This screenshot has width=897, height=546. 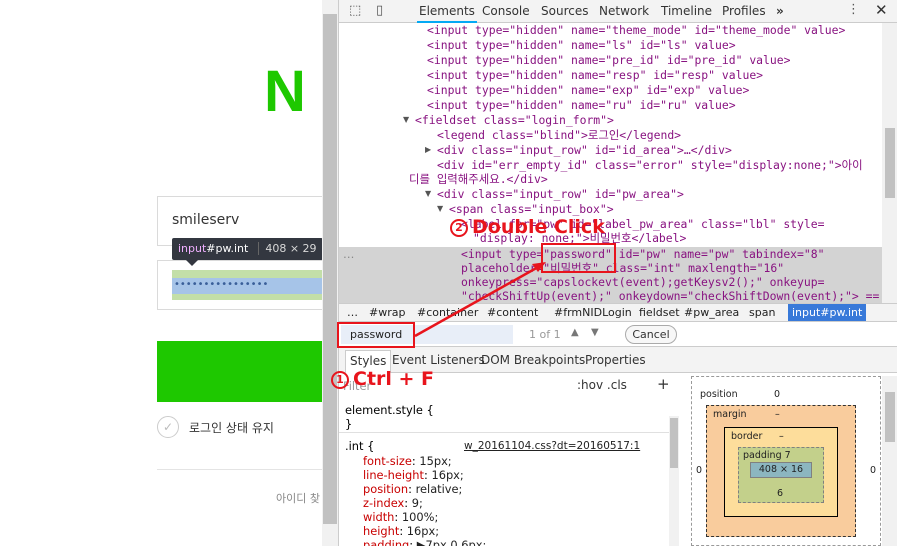 What do you see at coordinates (533, 360) in the screenshot?
I see `tab-dom-breakpoints: DOM Breakpoints` at bounding box center [533, 360].